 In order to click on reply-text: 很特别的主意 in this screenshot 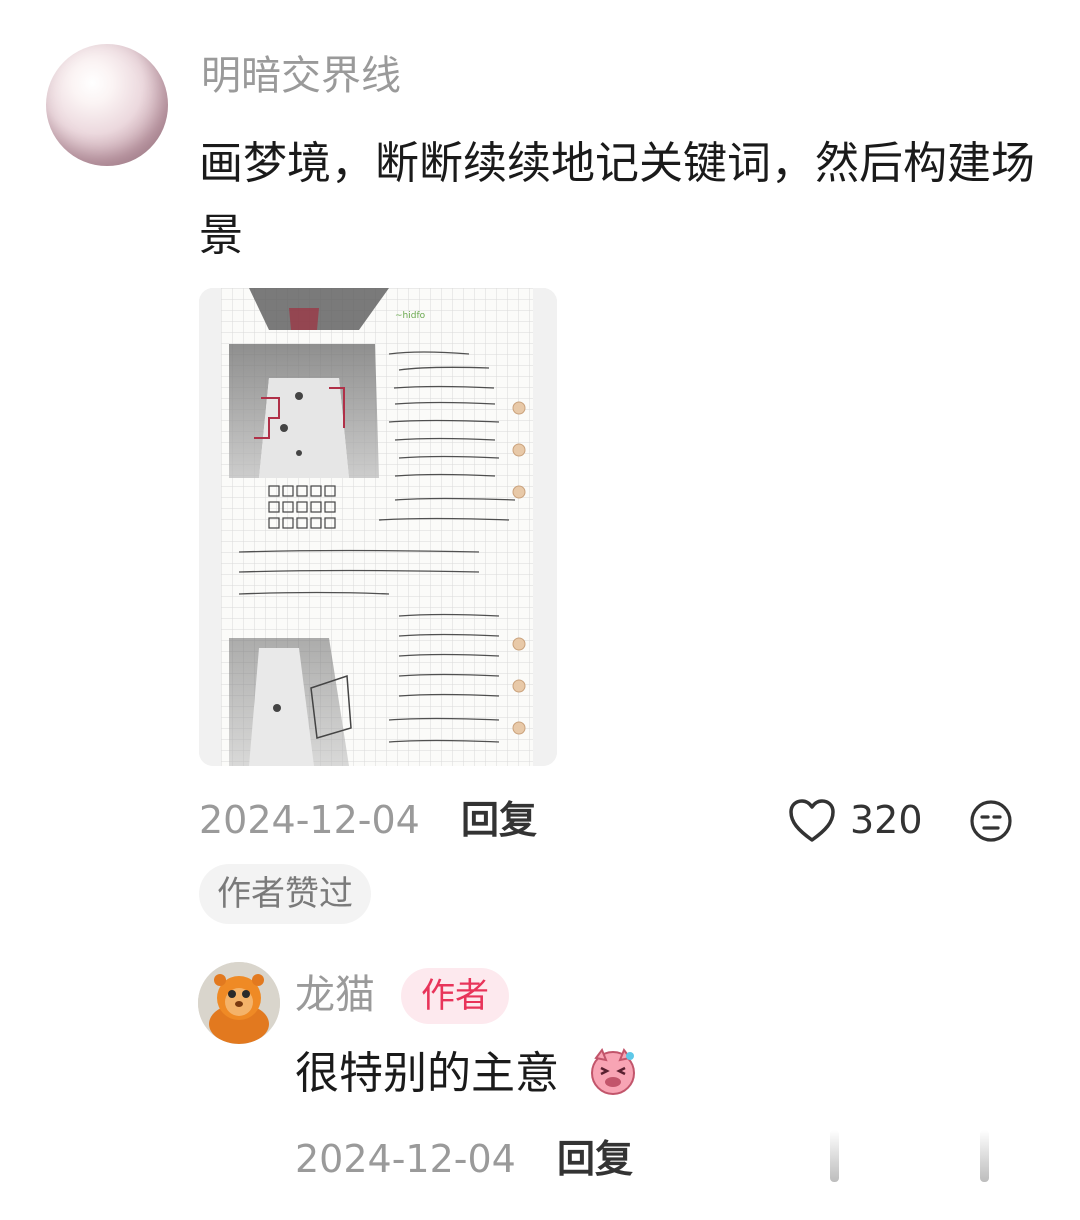, I will do `click(427, 1073)`.